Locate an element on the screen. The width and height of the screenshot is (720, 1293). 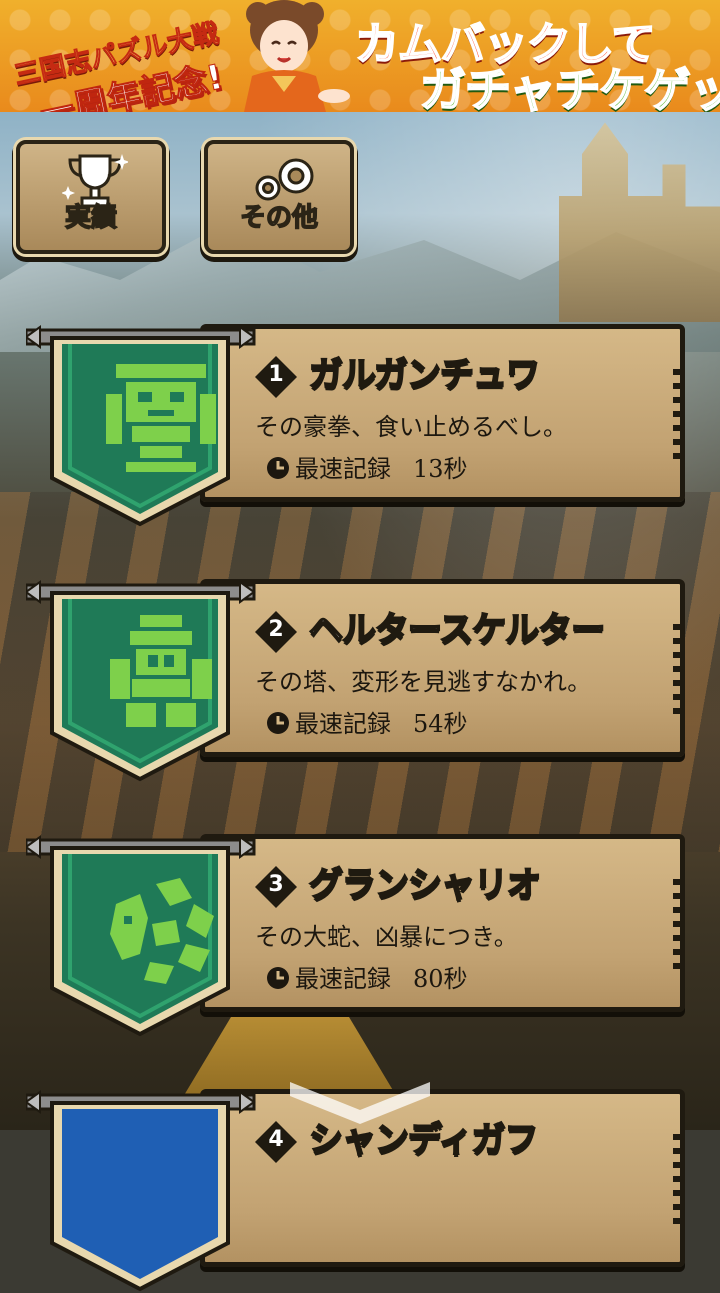
boss-name: ヘルタースケルター is located at coordinates (457, 630).